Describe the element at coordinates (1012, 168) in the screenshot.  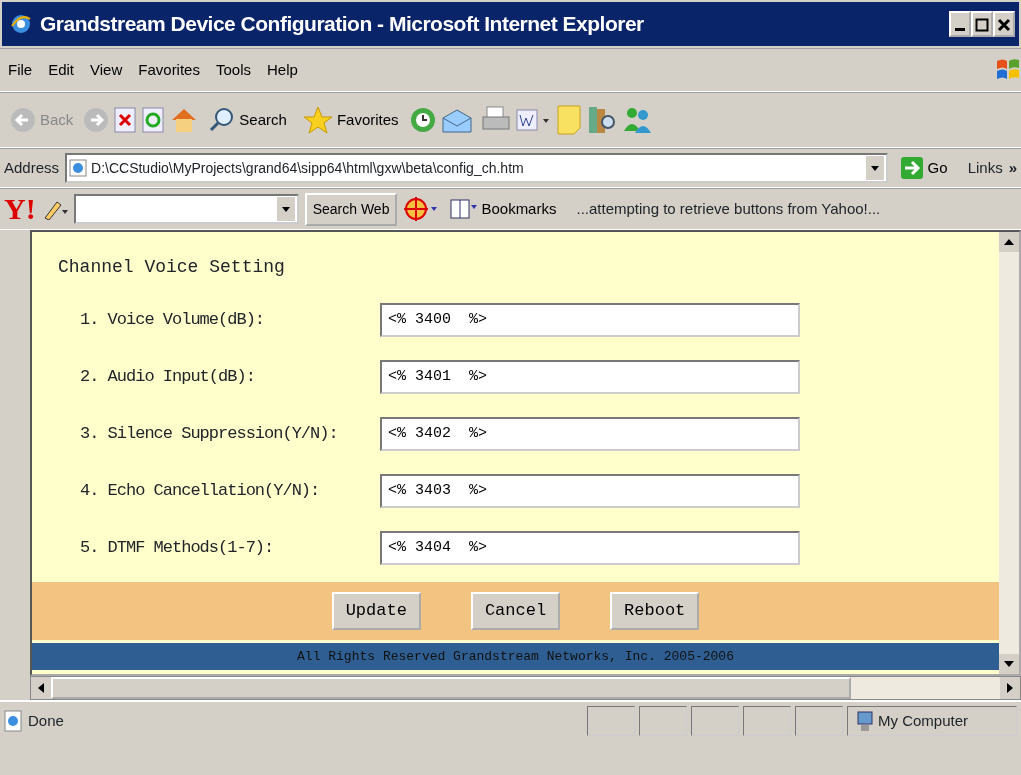
I see `chevron-icon: »` at that location.